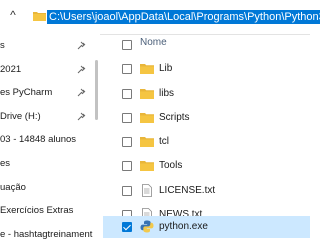 This screenshot has width=320, height=245. What do you see at coordinates (187, 190) in the screenshot?
I see `item-name: LICENSE.txt` at bounding box center [187, 190].